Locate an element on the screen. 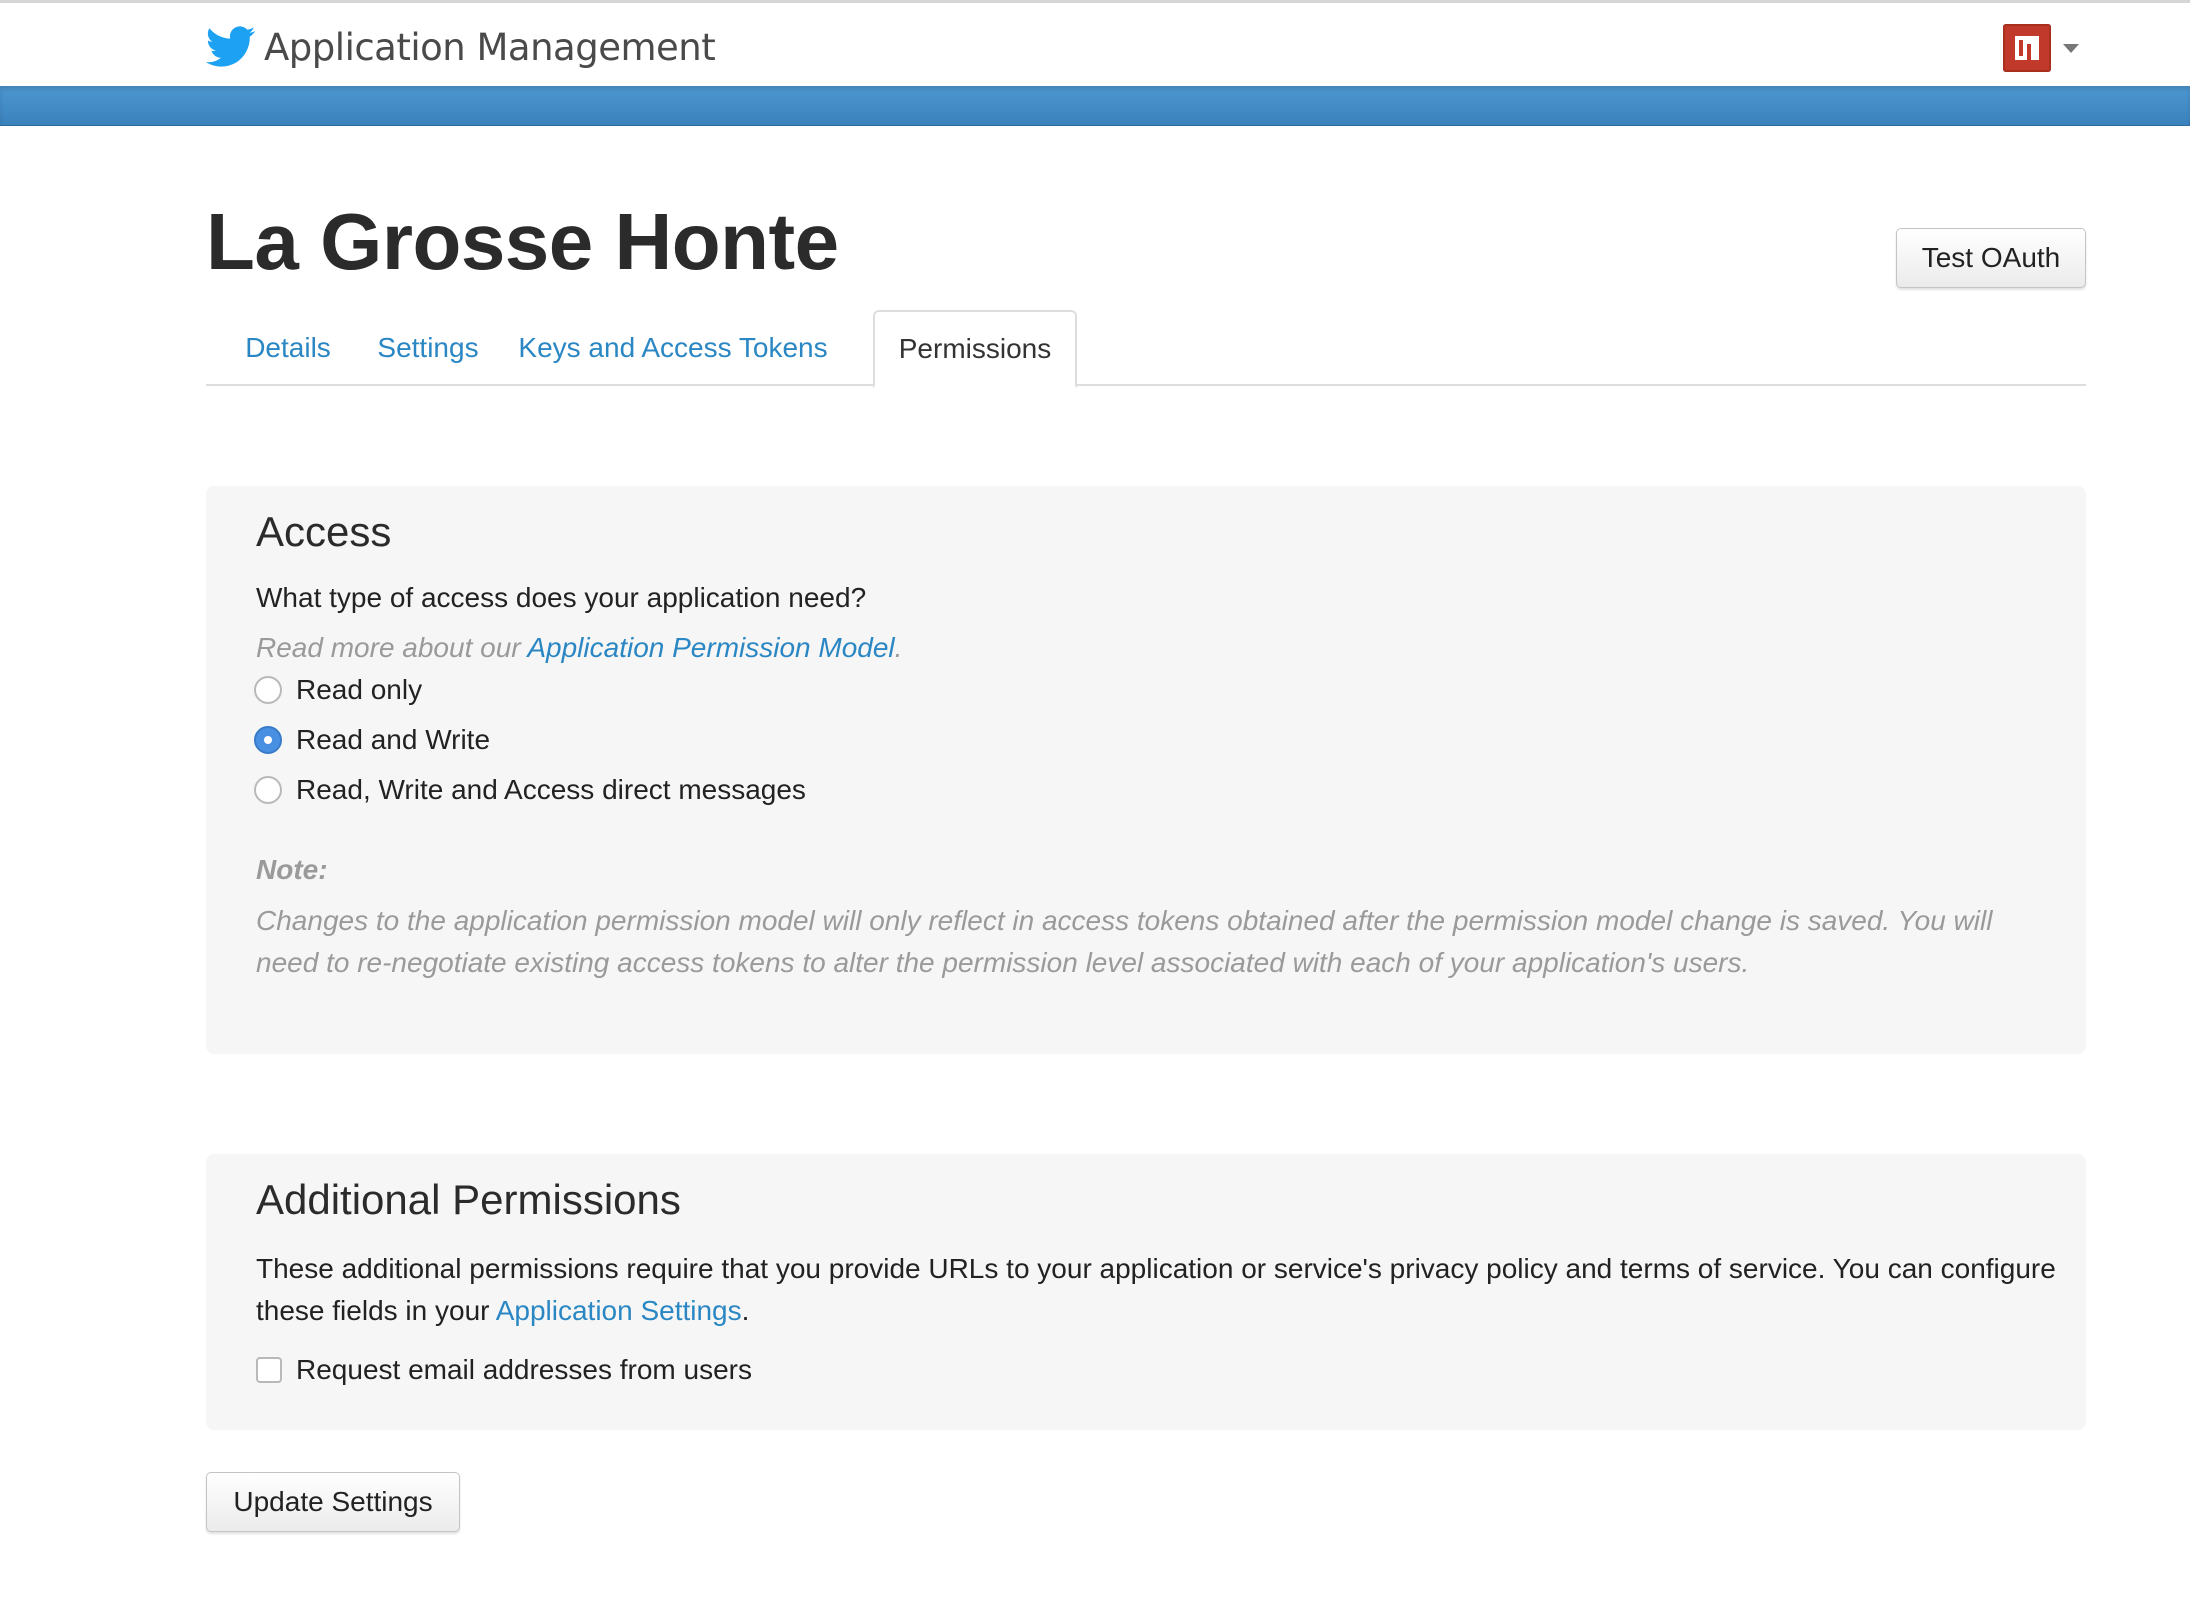  request-email-label: Request email addresses from users is located at coordinates (524, 1369).